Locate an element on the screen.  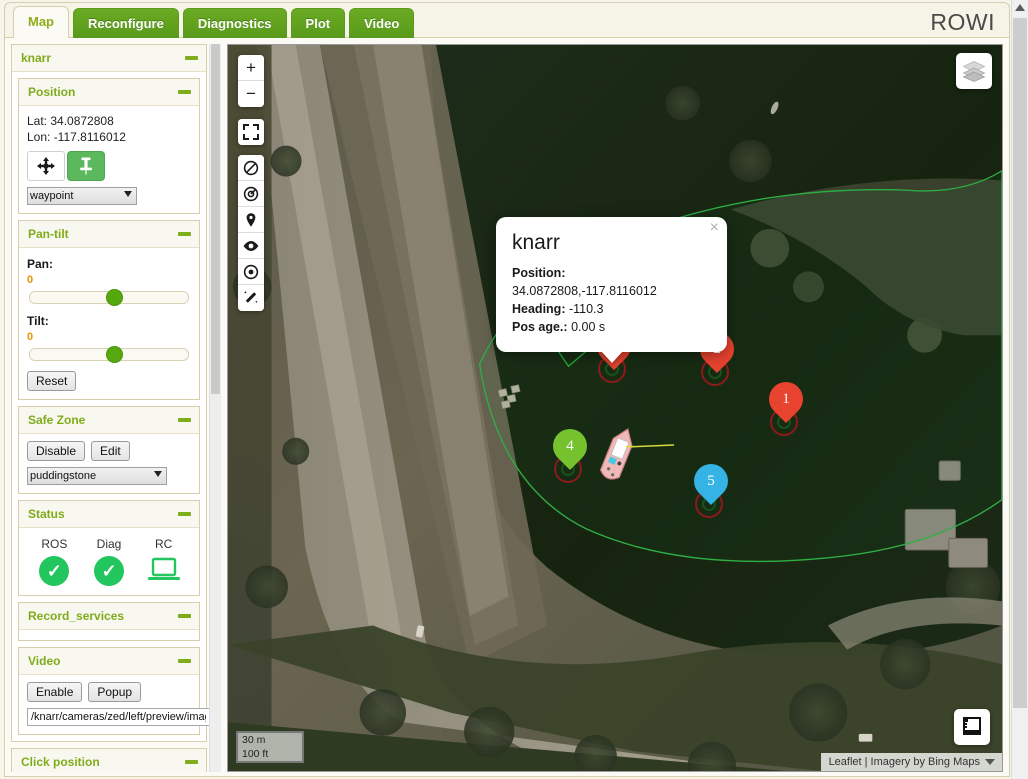
page-scrollbar-thumb is located at coordinates (1020, 363).